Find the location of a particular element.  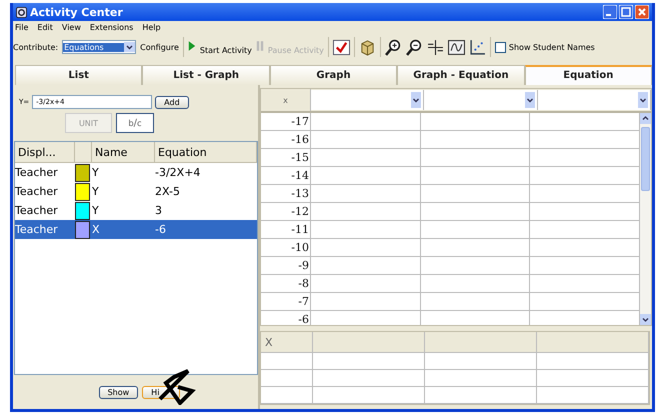

start-activity-button: Start Activity is located at coordinates (220, 47).